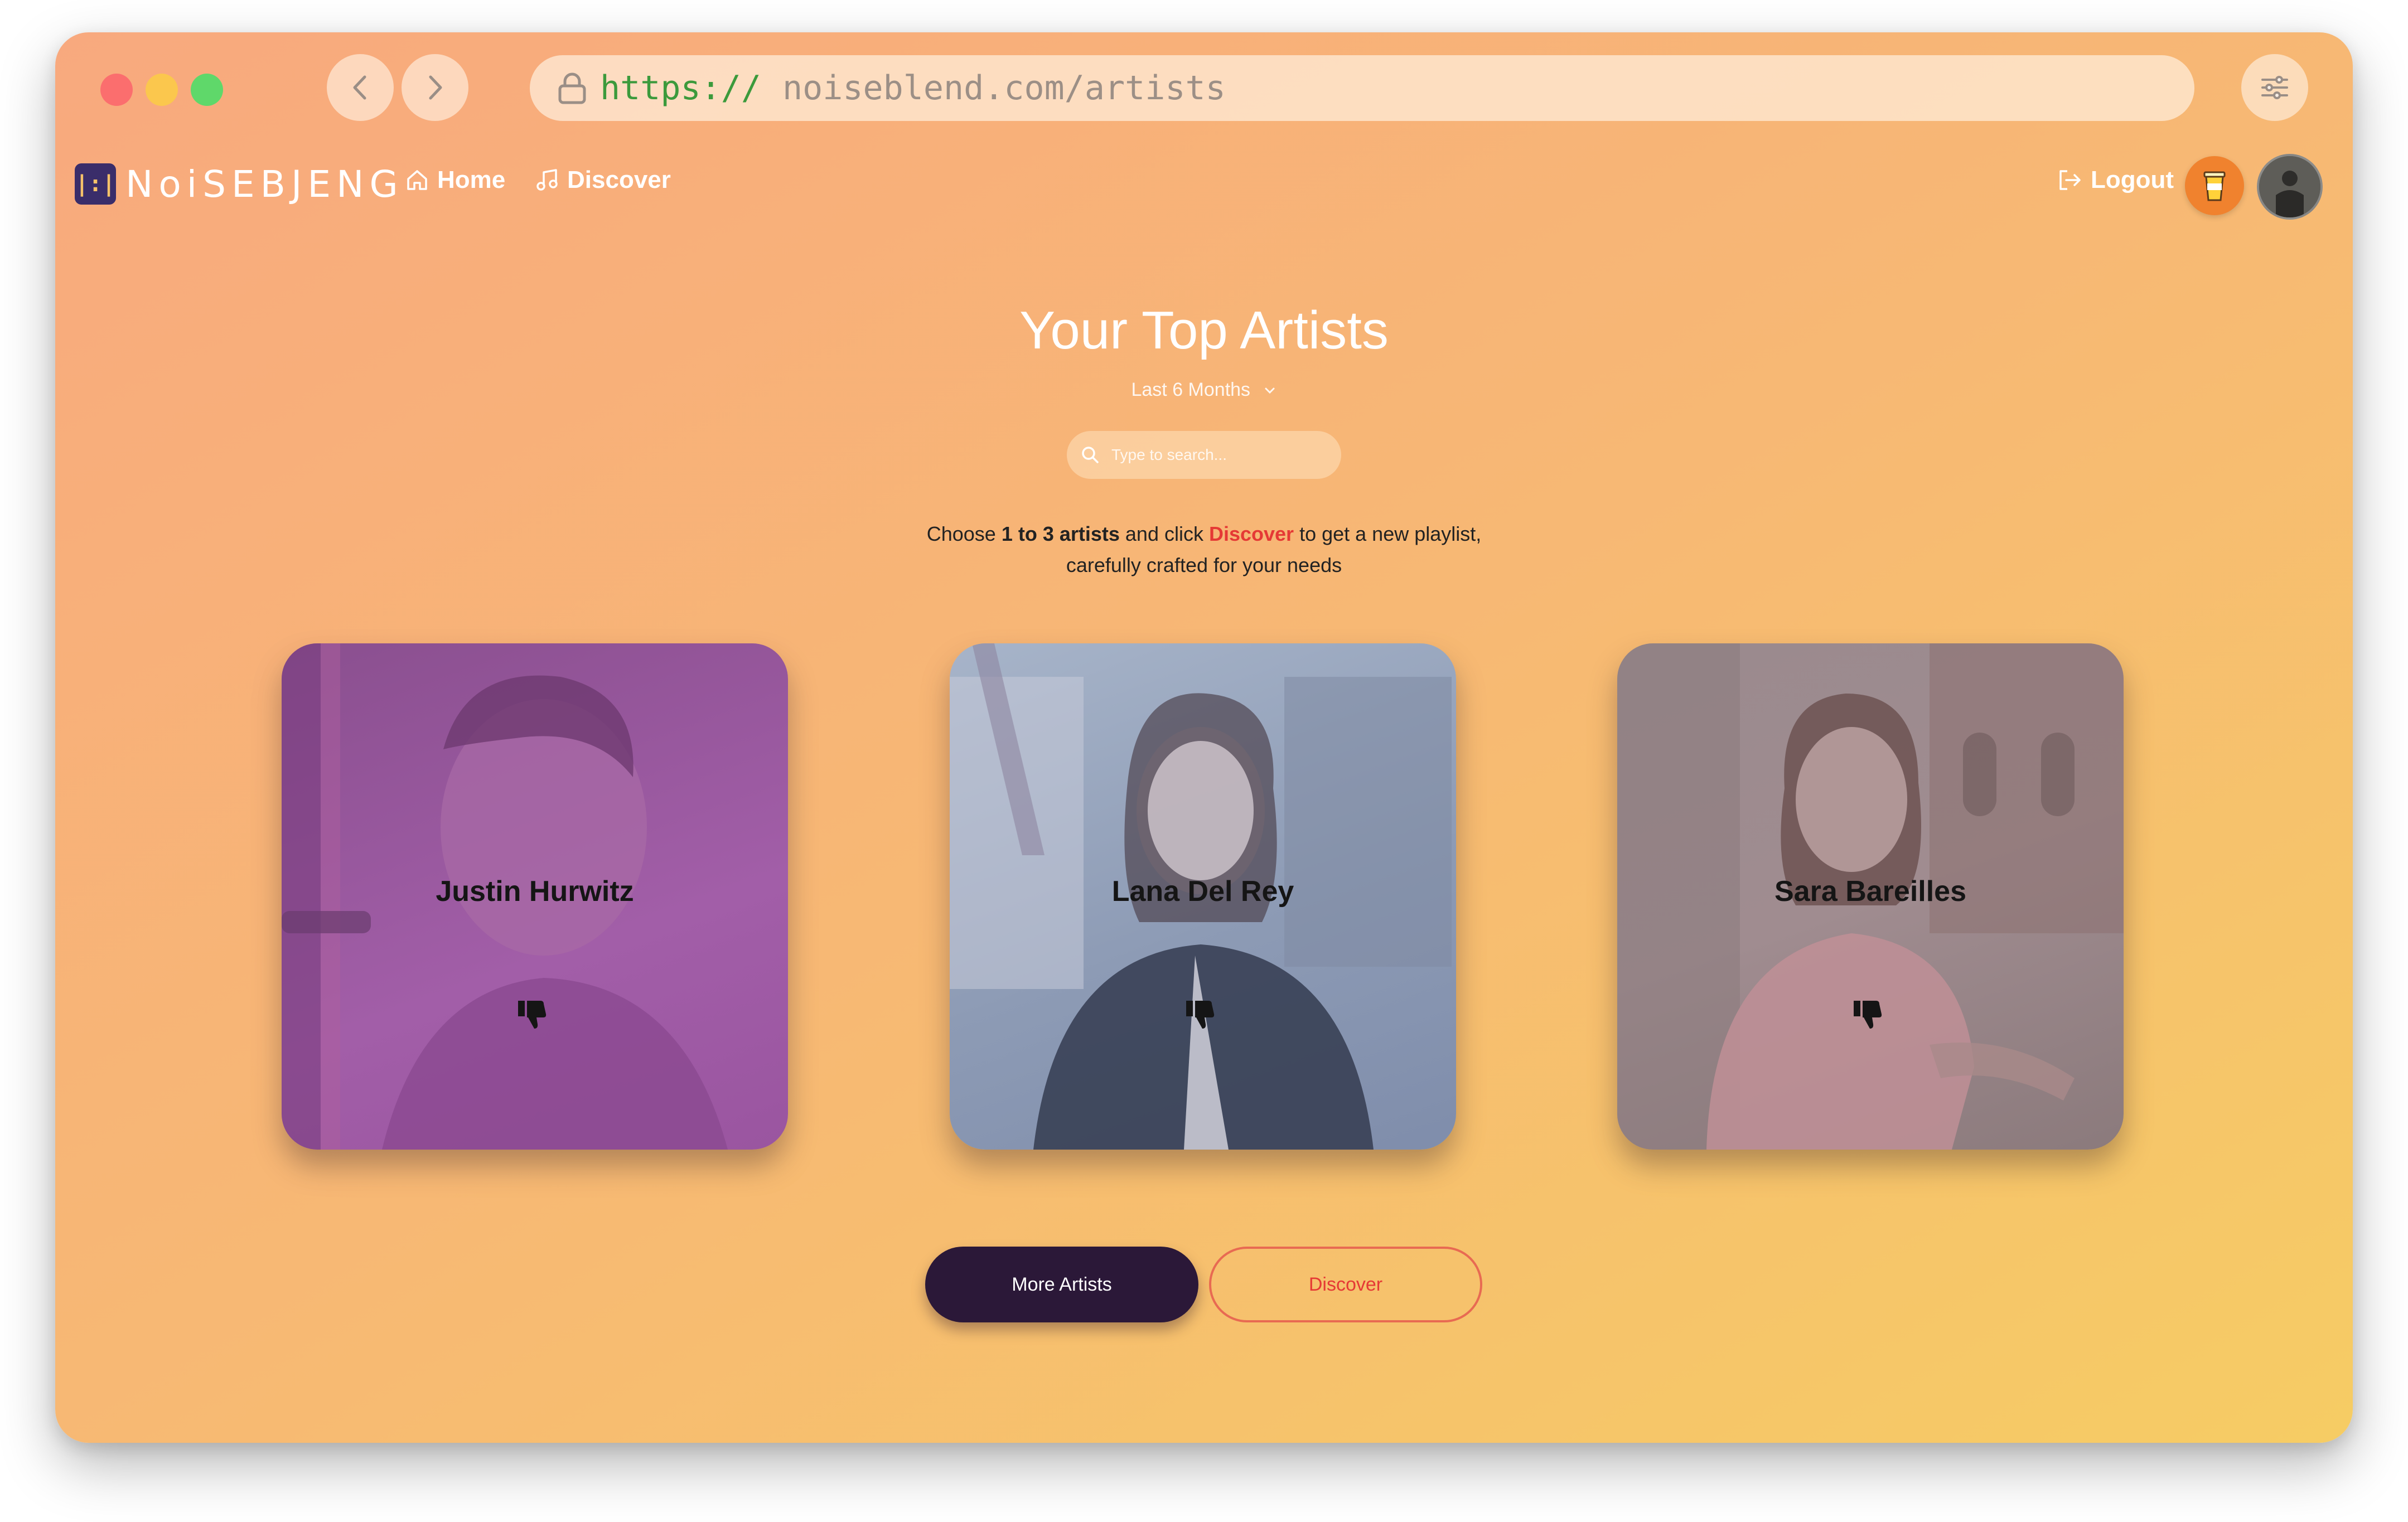 The width and height of the screenshot is (2408, 1522). Describe the element at coordinates (472, 179) in the screenshot. I see `nav-home-label: Home` at that location.